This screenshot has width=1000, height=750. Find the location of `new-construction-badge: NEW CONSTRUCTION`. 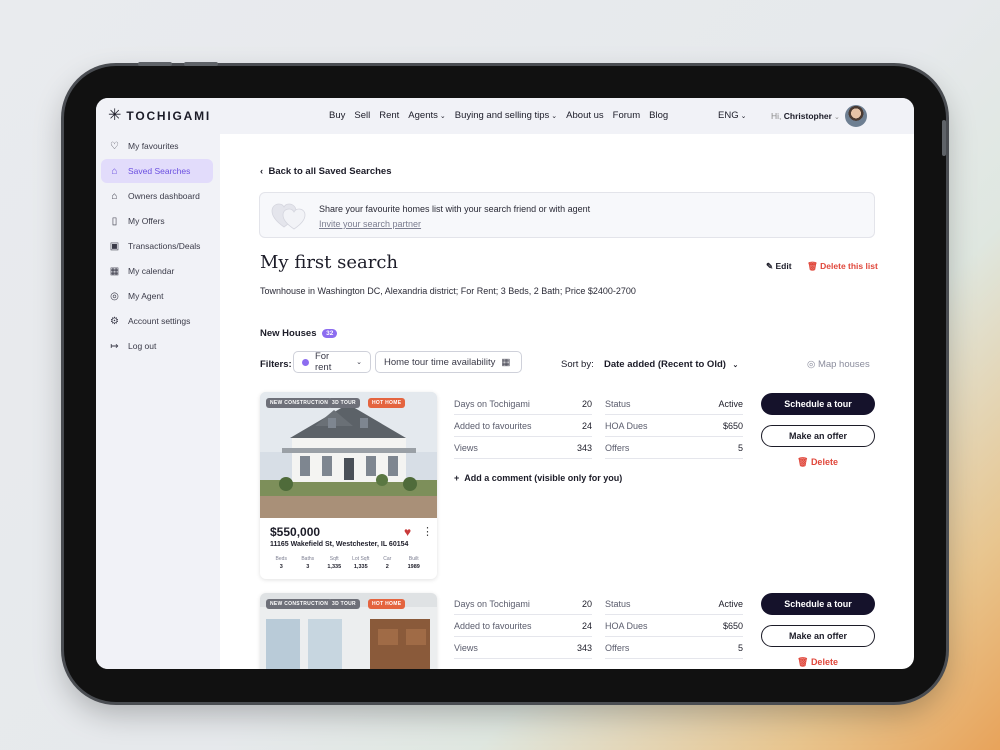

new-construction-badge: NEW CONSTRUCTION is located at coordinates (299, 403).